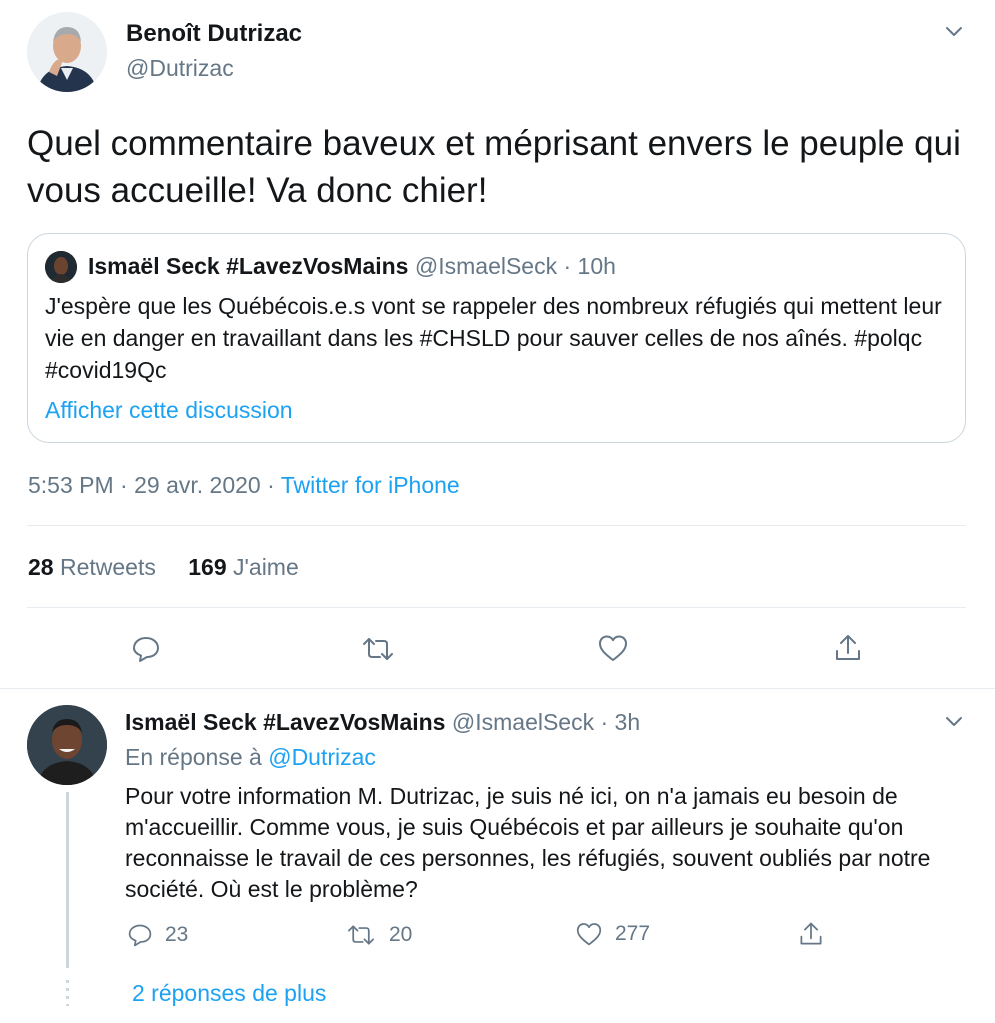  What do you see at coordinates (401, 934) in the screenshot?
I see `reply-retweets-count: 20` at bounding box center [401, 934].